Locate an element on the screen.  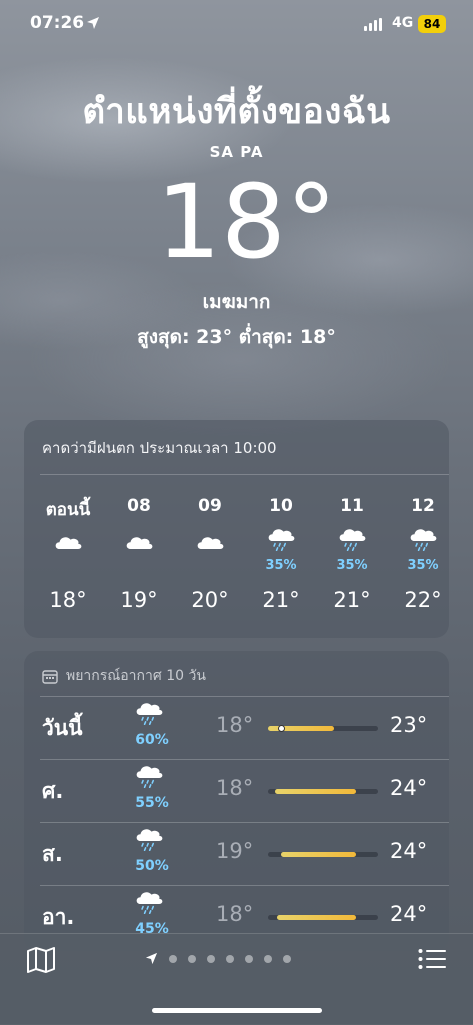
high-temperature: 23° is located at coordinates (409, 725).